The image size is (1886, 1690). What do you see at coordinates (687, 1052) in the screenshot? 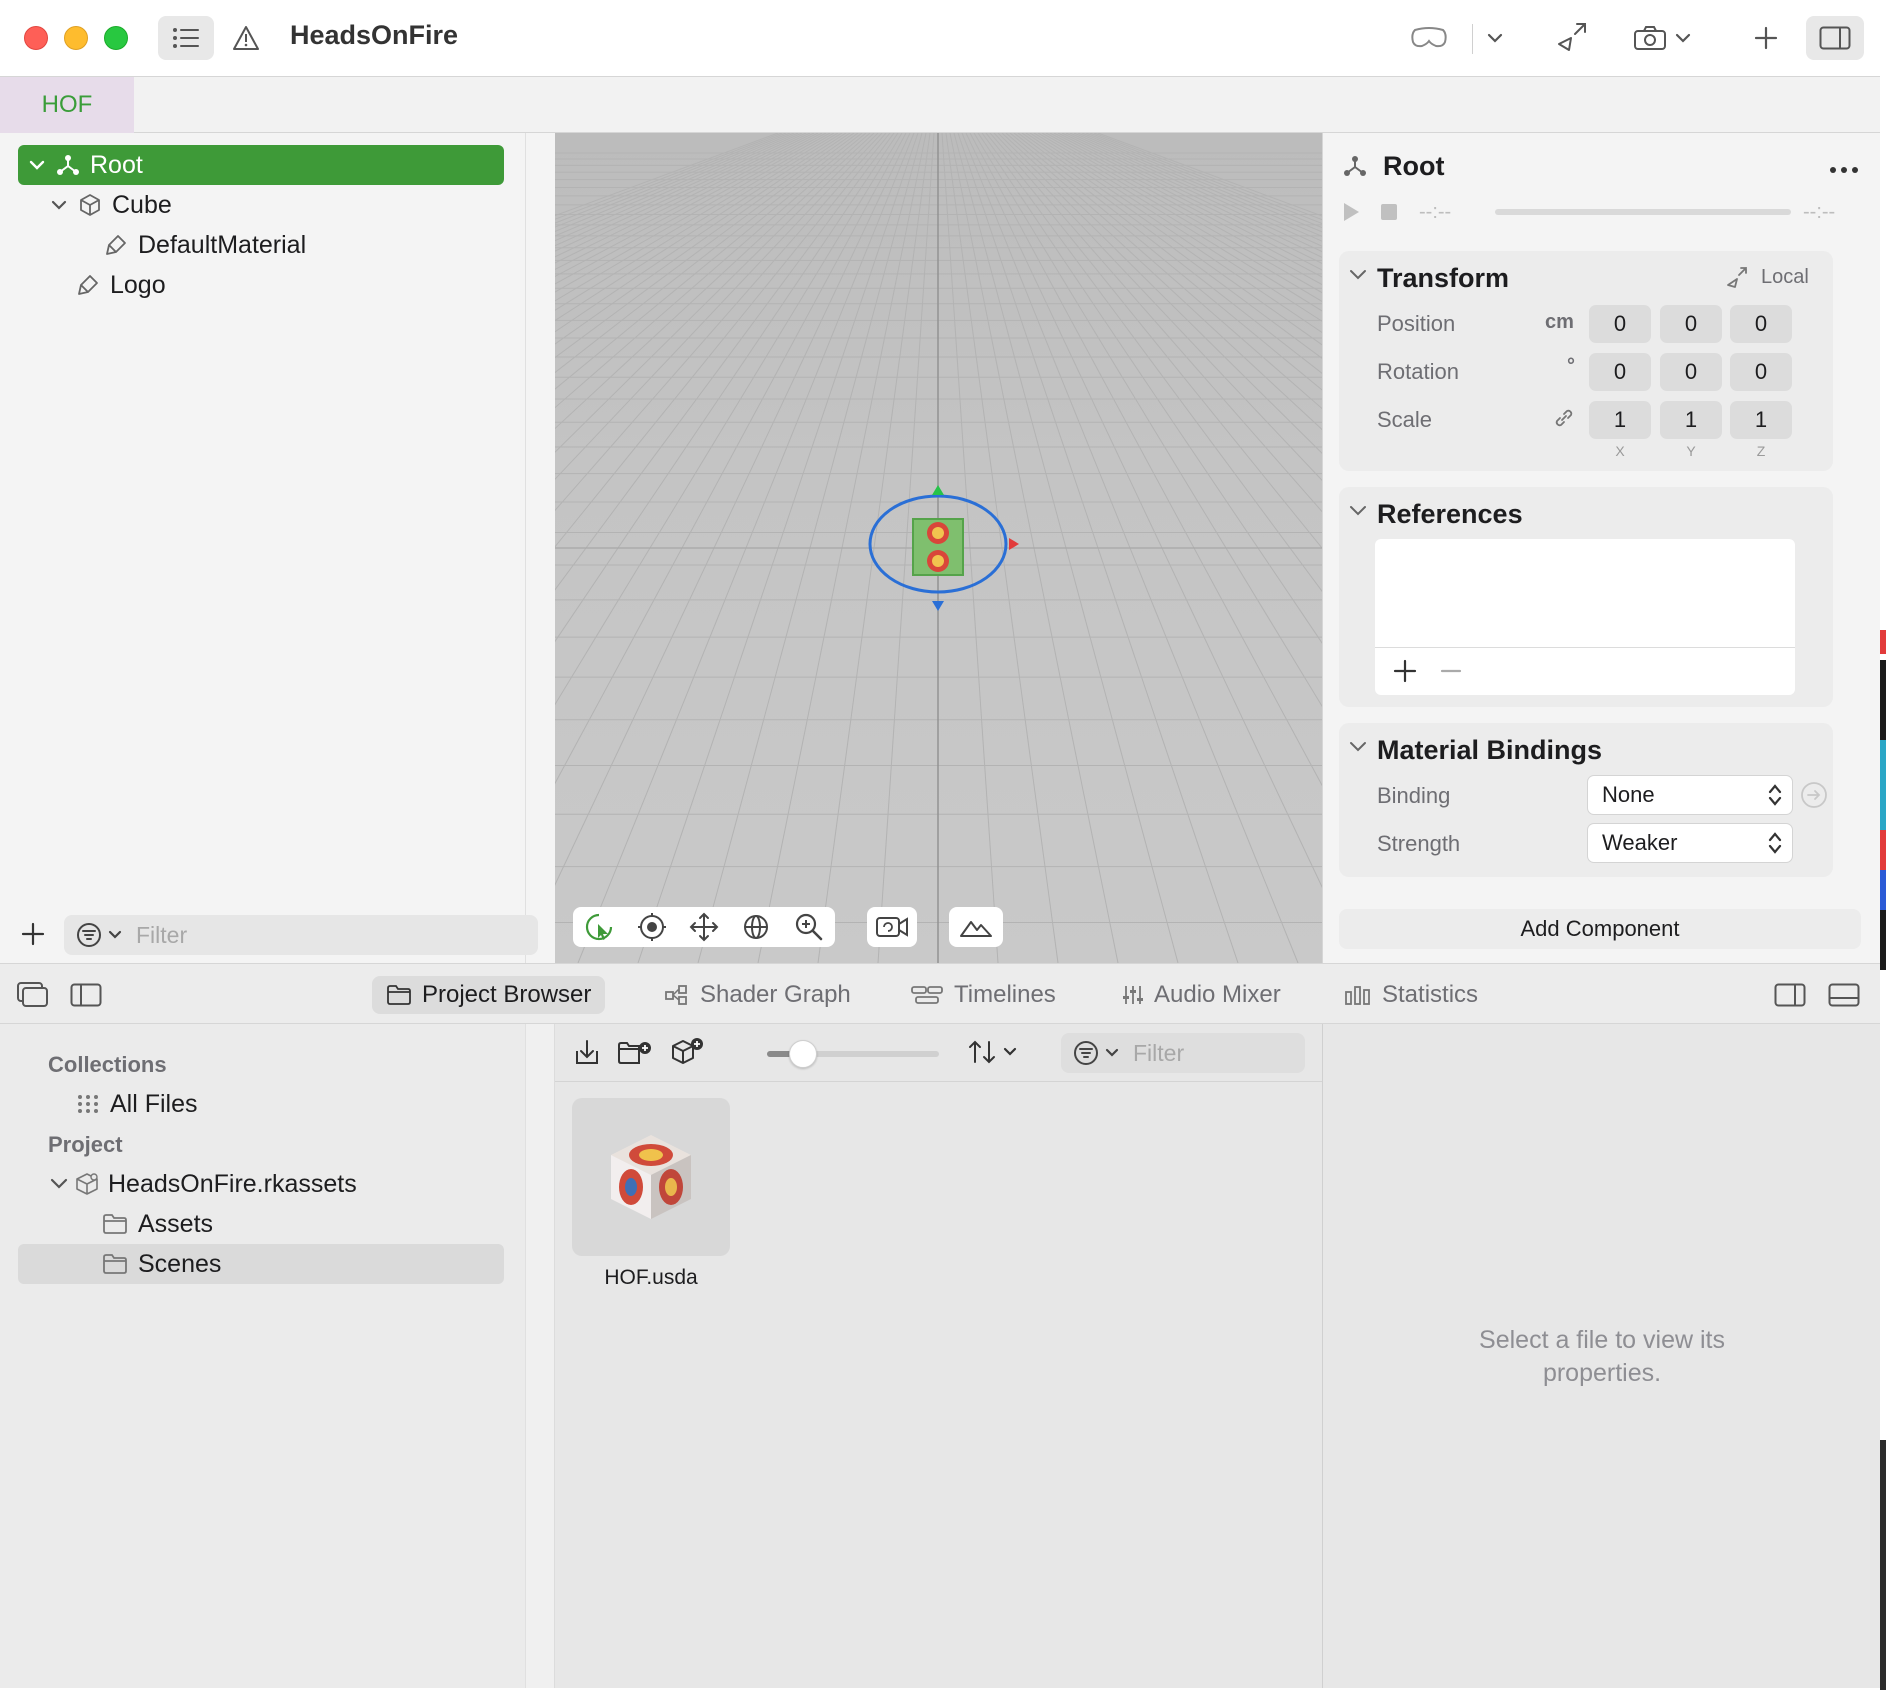
I see `new-scene-icon` at bounding box center [687, 1052].